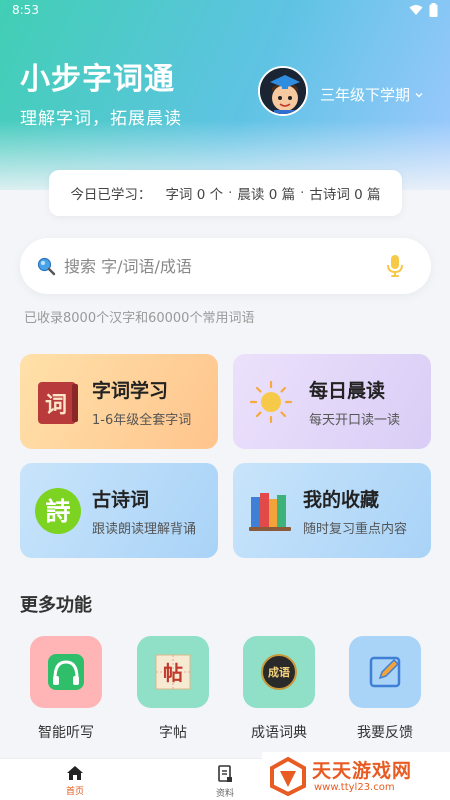  I want to click on nav-label: 首页, so click(74, 792).